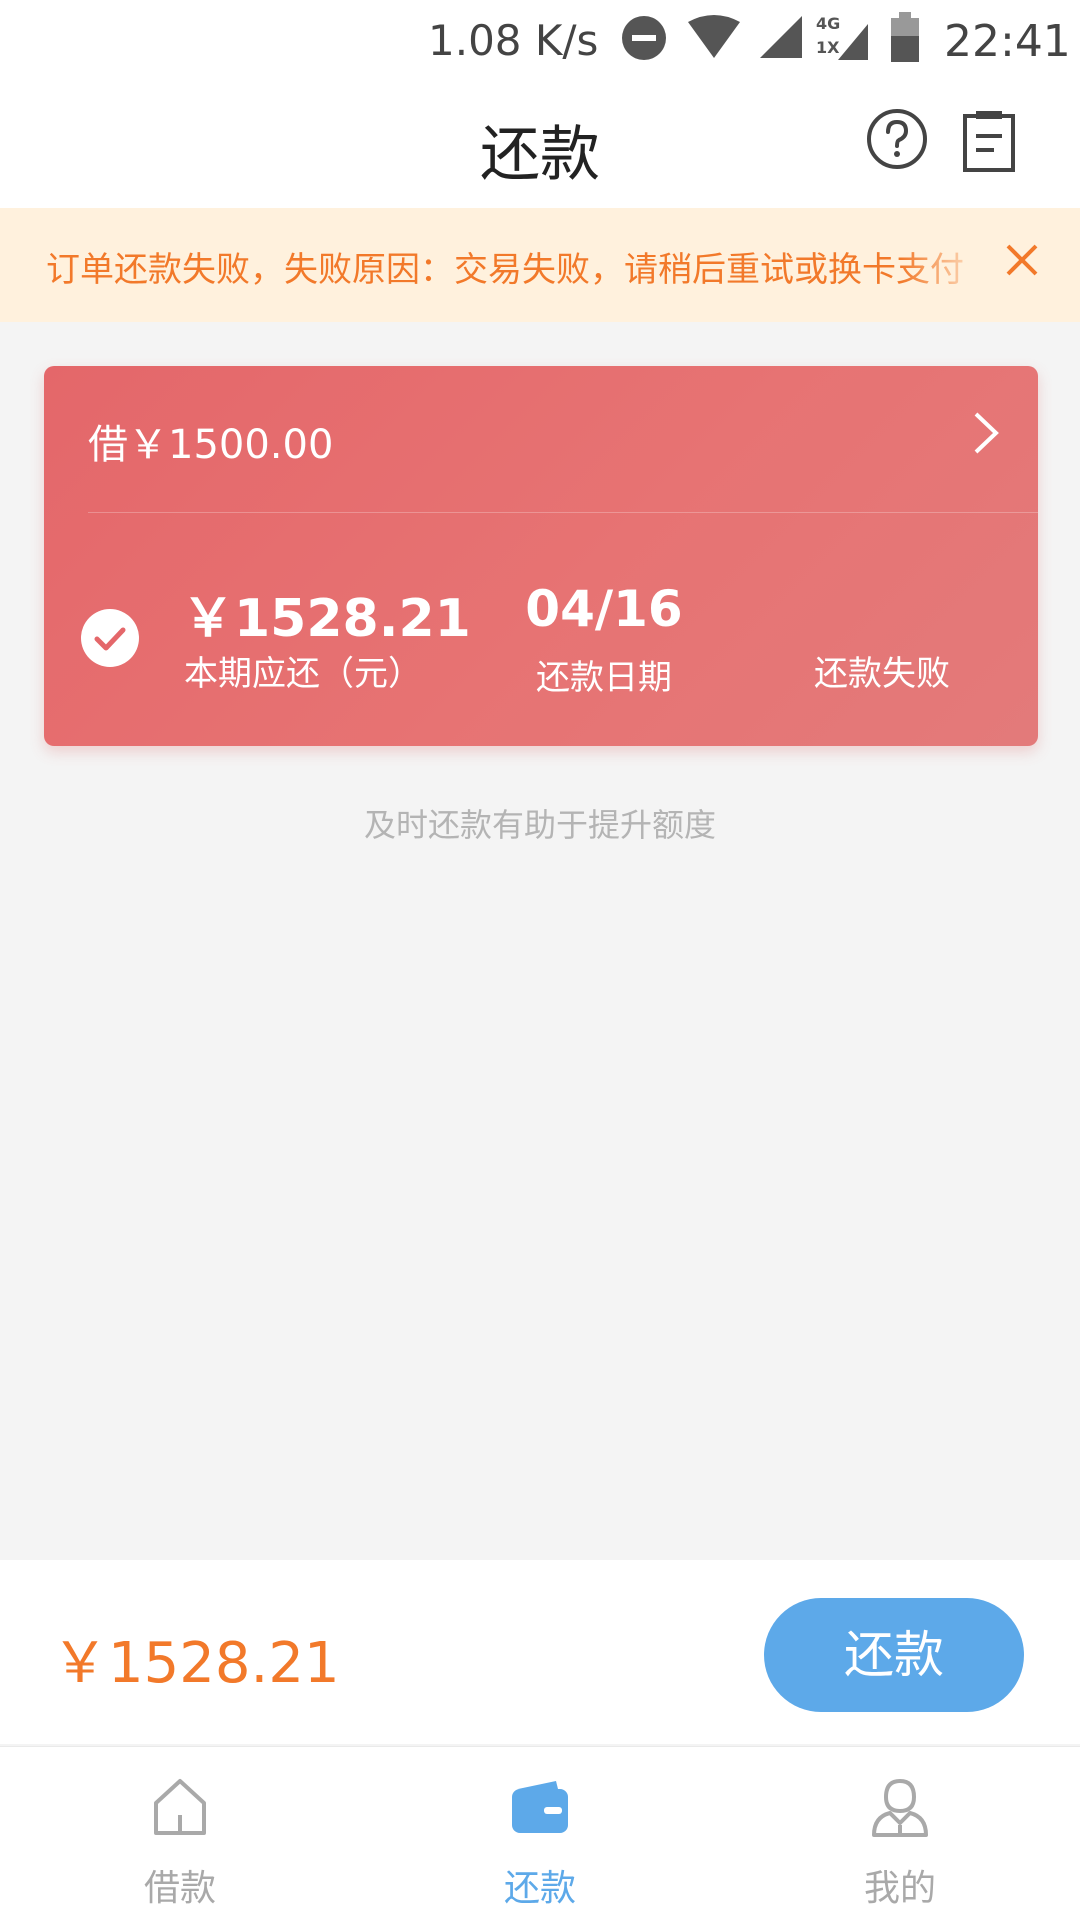 The height and width of the screenshot is (1920, 1080). I want to click on home-icon, so click(180, 1807).